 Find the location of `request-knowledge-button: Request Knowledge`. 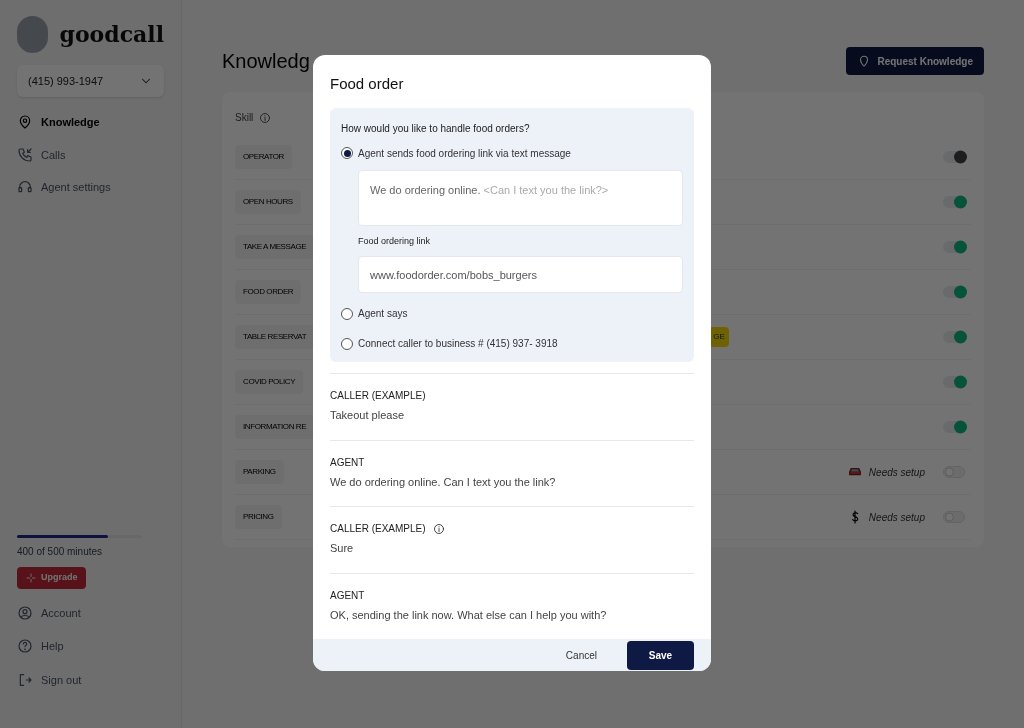

request-knowledge-button: Request Knowledge is located at coordinates (915, 61).